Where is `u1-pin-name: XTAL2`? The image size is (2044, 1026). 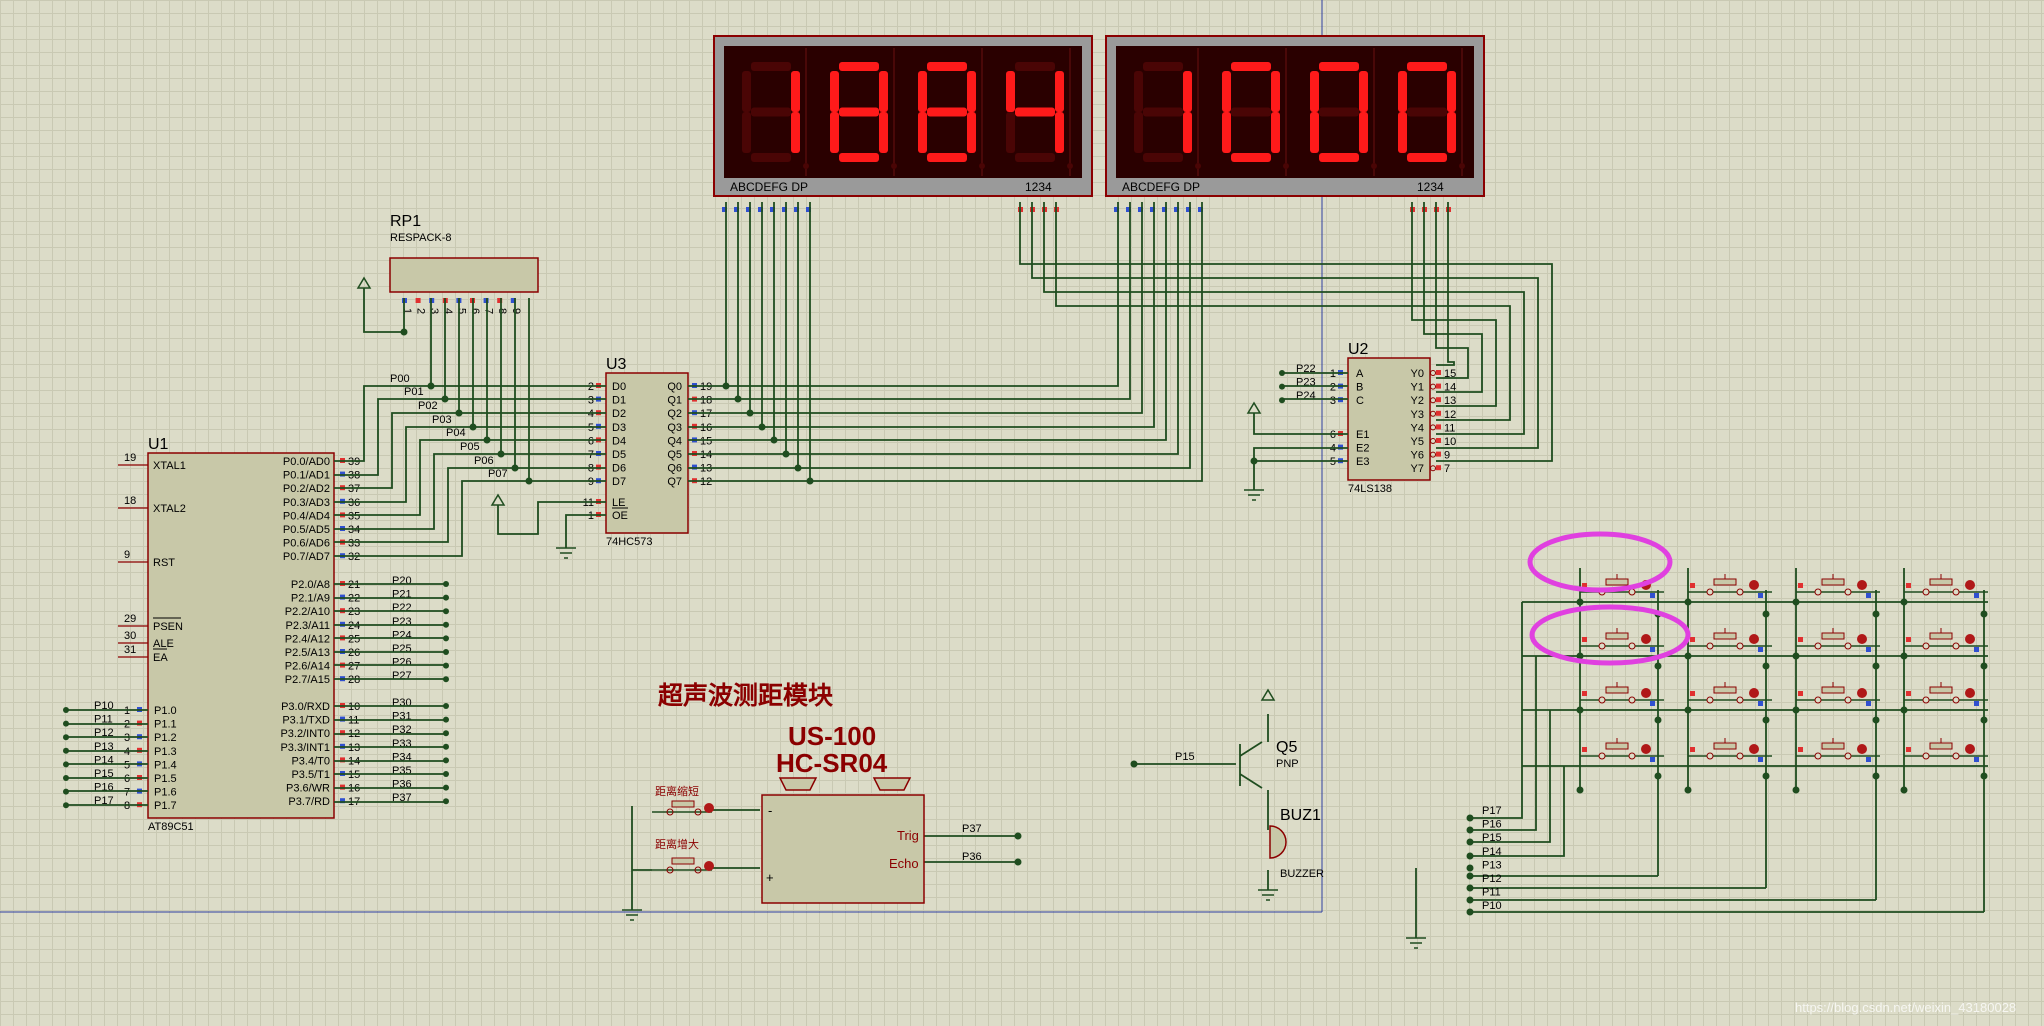
u1-pin-name: XTAL2 is located at coordinates (169, 509).